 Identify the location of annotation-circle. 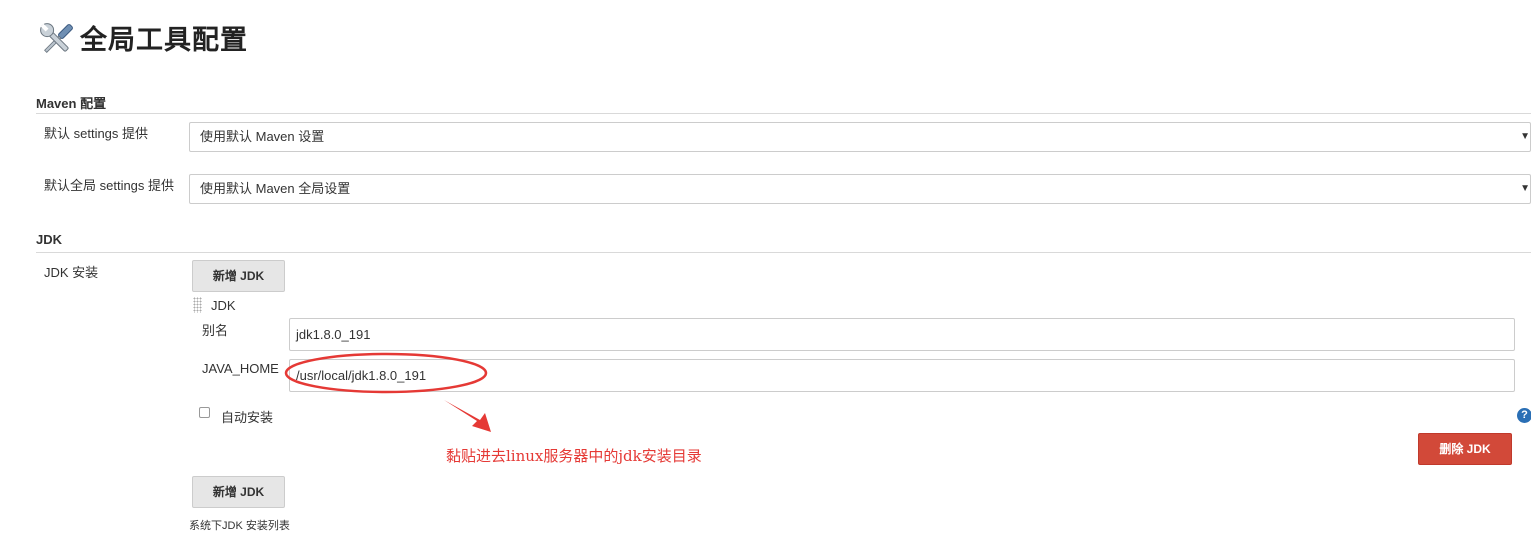
(386, 373).